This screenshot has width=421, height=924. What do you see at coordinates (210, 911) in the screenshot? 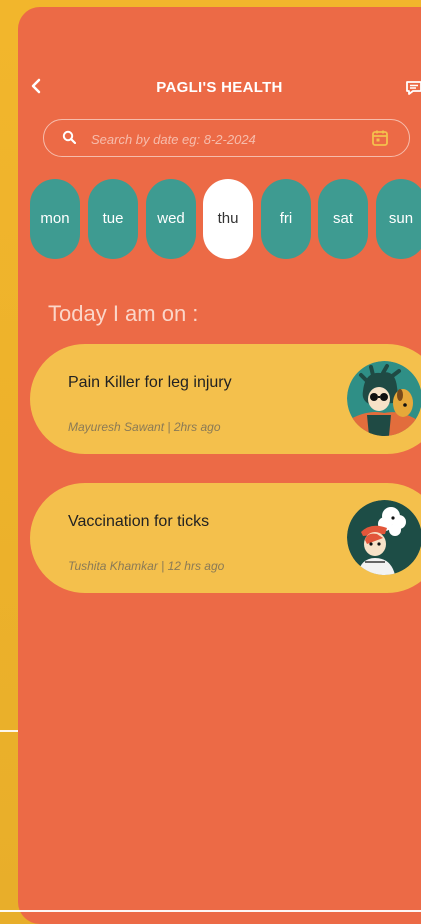
I see `bottom-divider` at bounding box center [210, 911].